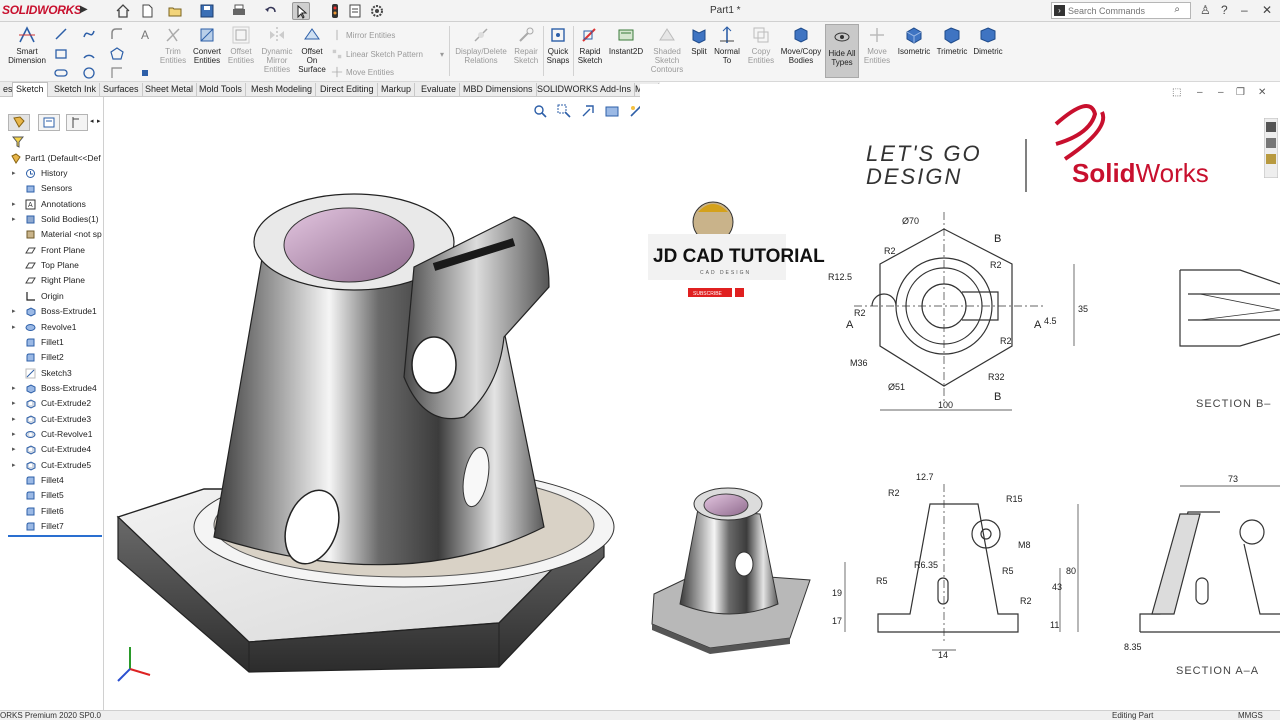  What do you see at coordinates (442, 54) in the screenshot?
I see `pattern-dropdown-icon: ▾` at bounding box center [442, 54].